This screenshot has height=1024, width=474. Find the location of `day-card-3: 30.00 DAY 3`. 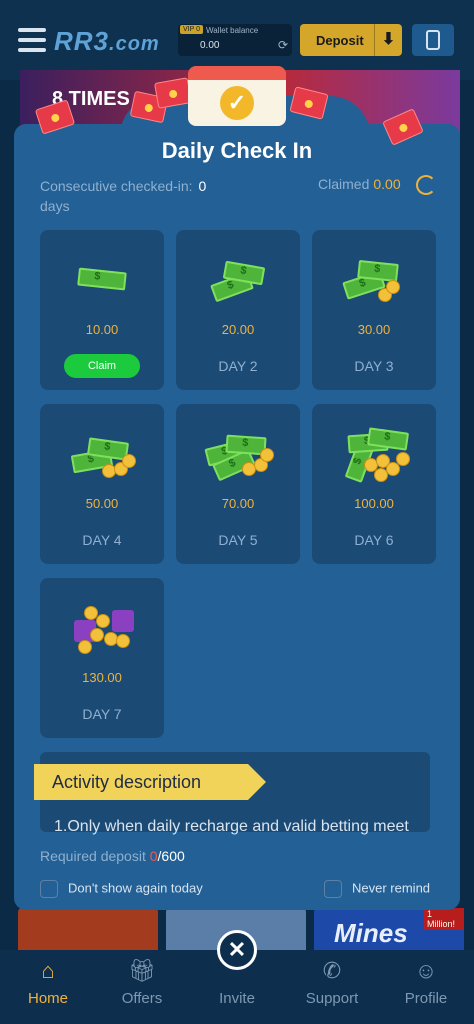

day-card-3: 30.00 DAY 3 is located at coordinates (374, 310).